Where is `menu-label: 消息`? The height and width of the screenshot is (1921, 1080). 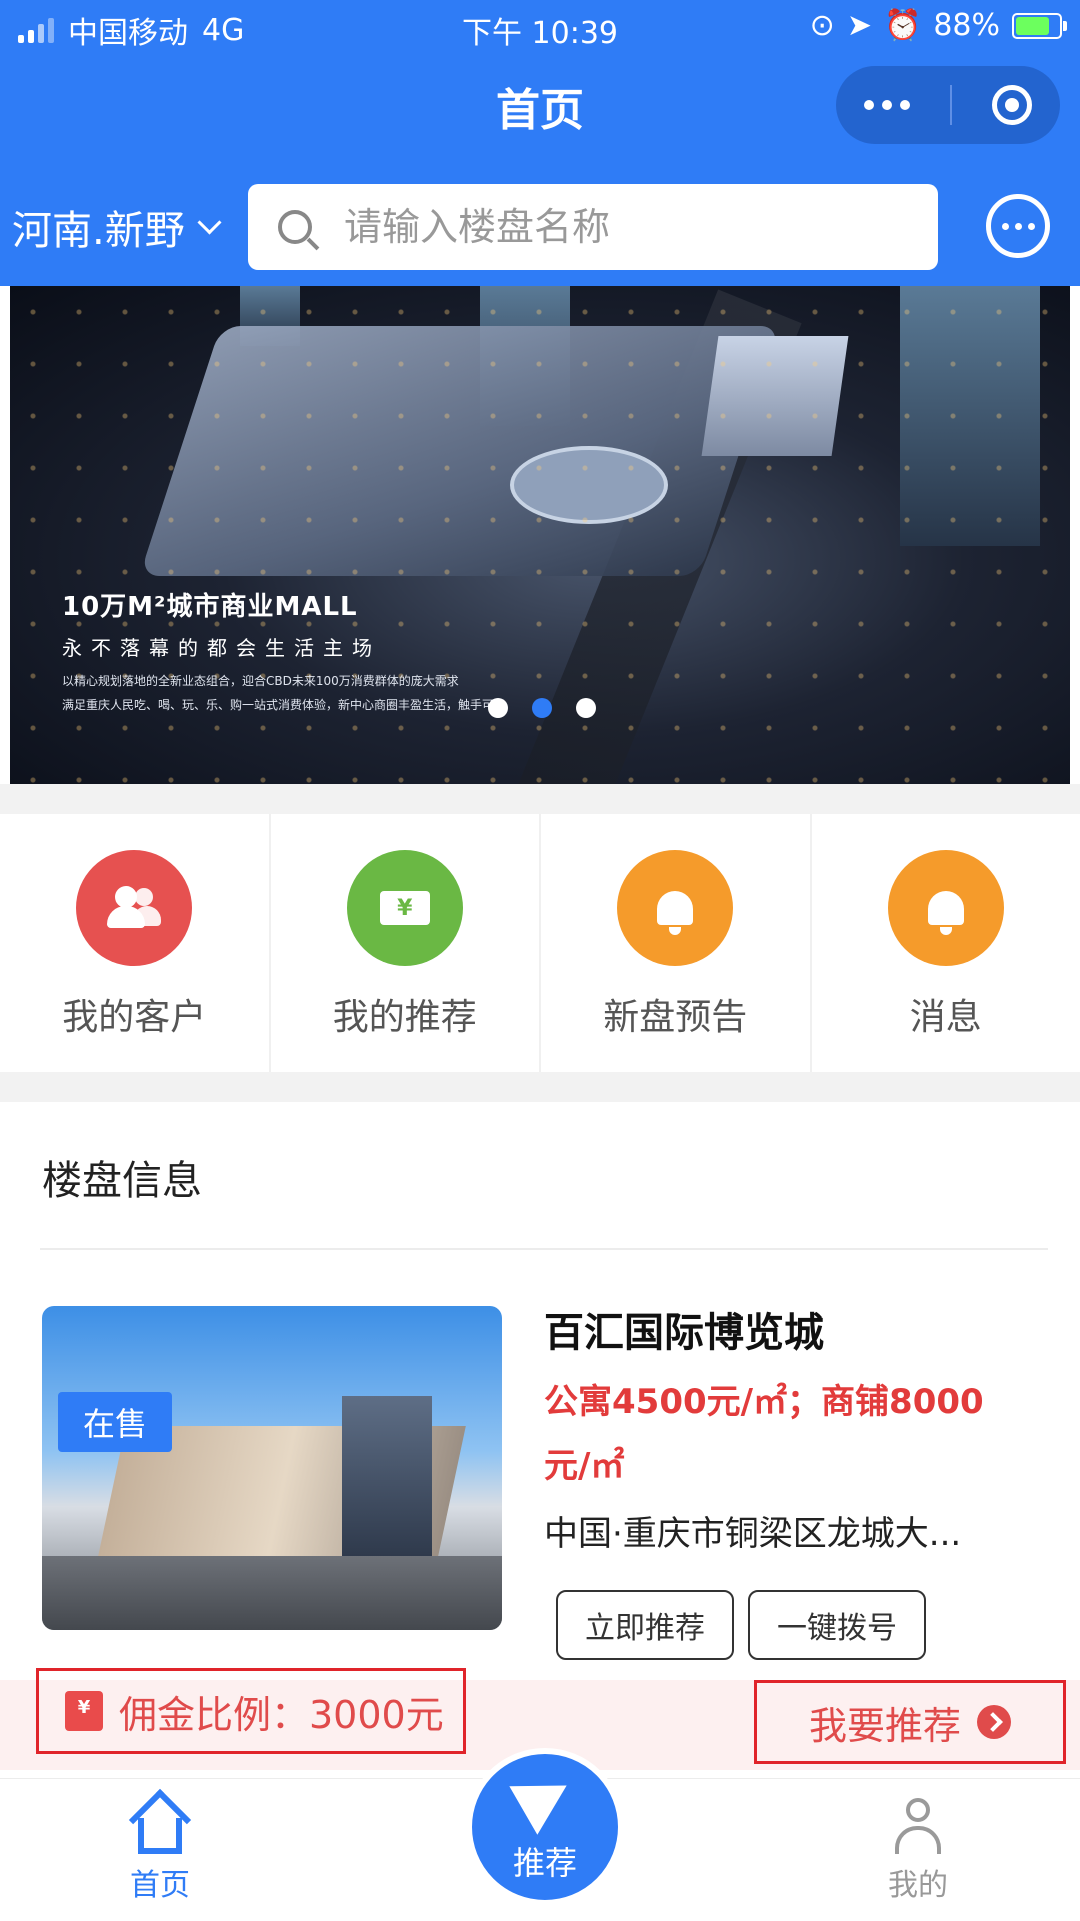 menu-label: 消息 is located at coordinates (946, 1014).